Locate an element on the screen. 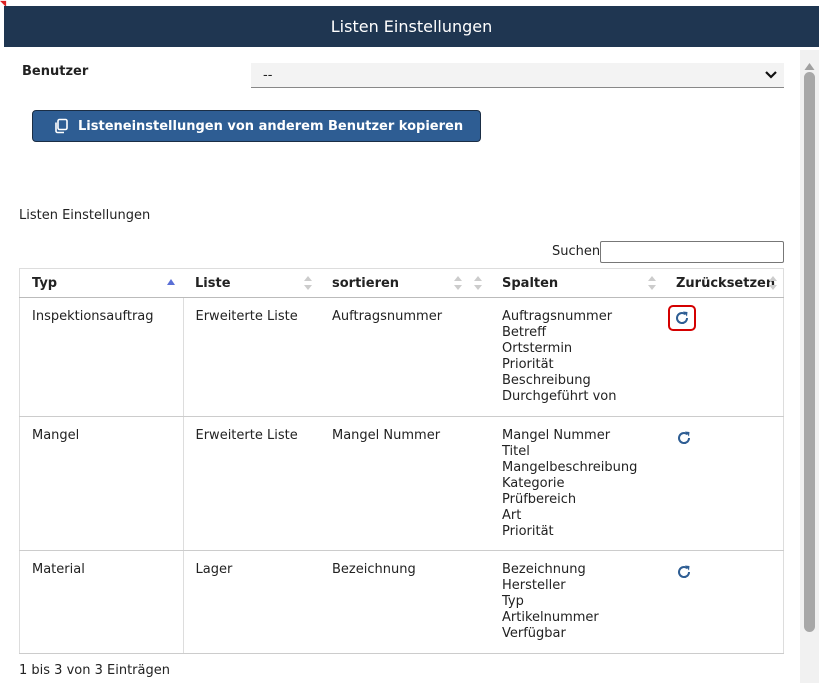 The height and width of the screenshot is (683, 824). sort-asc-icon is located at coordinates (171, 283).